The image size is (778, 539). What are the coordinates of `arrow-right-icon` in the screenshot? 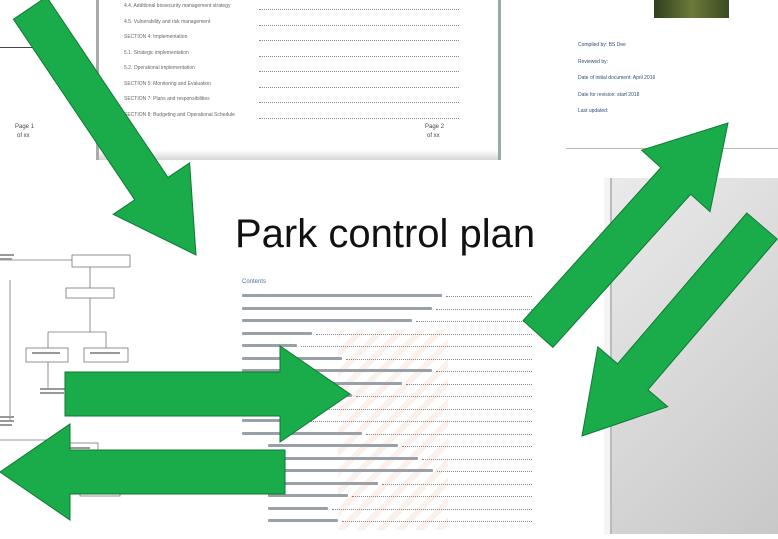 It's located at (207, 394).